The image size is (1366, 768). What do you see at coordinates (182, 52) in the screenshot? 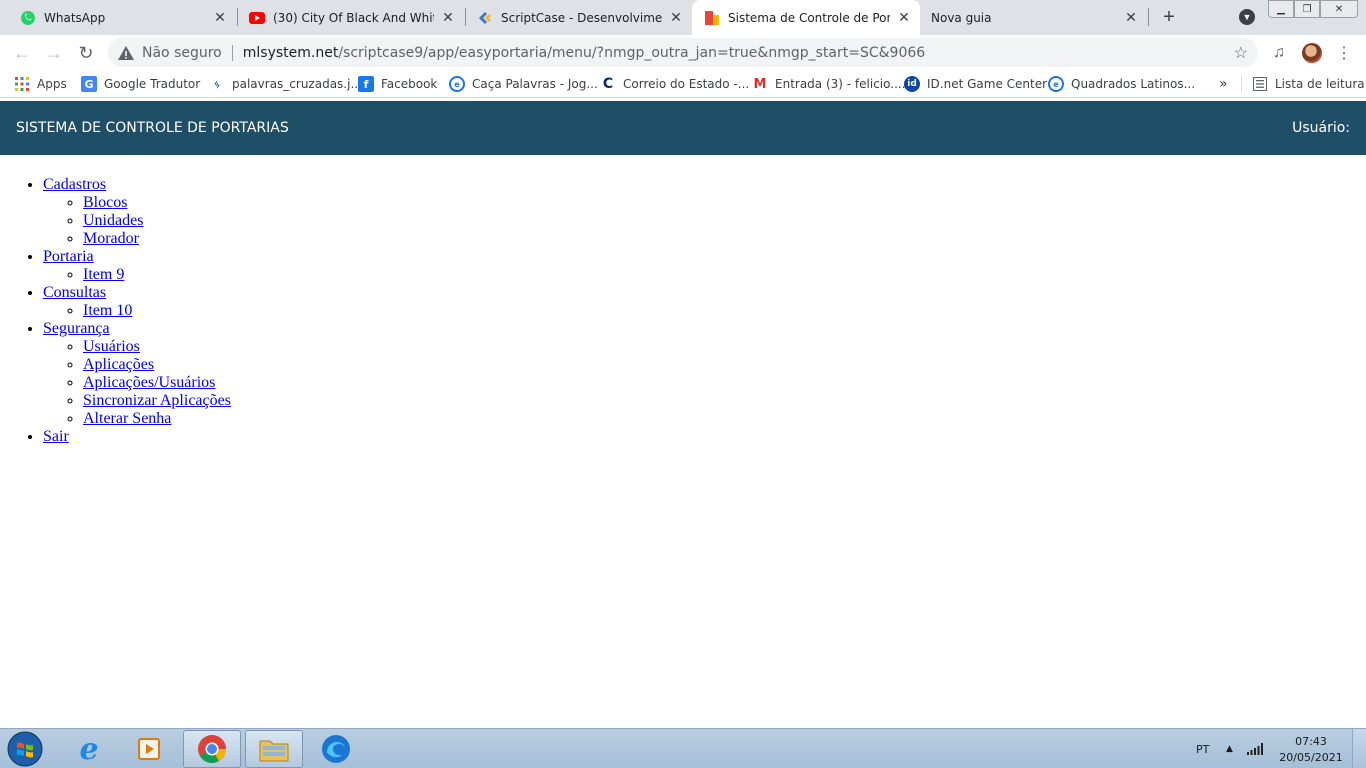
I see `security-label: Não seguro` at bounding box center [182, 52].